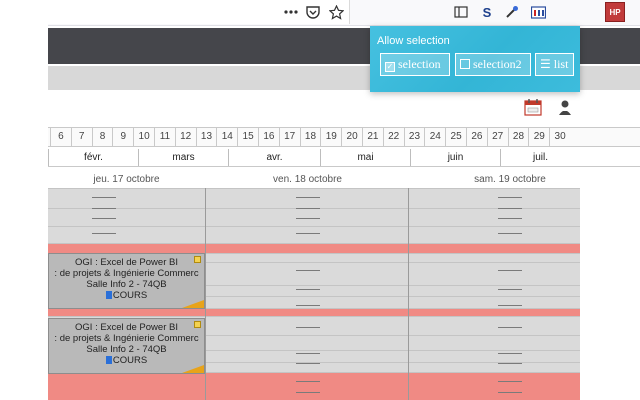 This screenshot has height=400, width=640. Describe the element at coordinates (126, 349) in the screenshot. I see `event-room: Salle Info 2 - 74QB` at that location.